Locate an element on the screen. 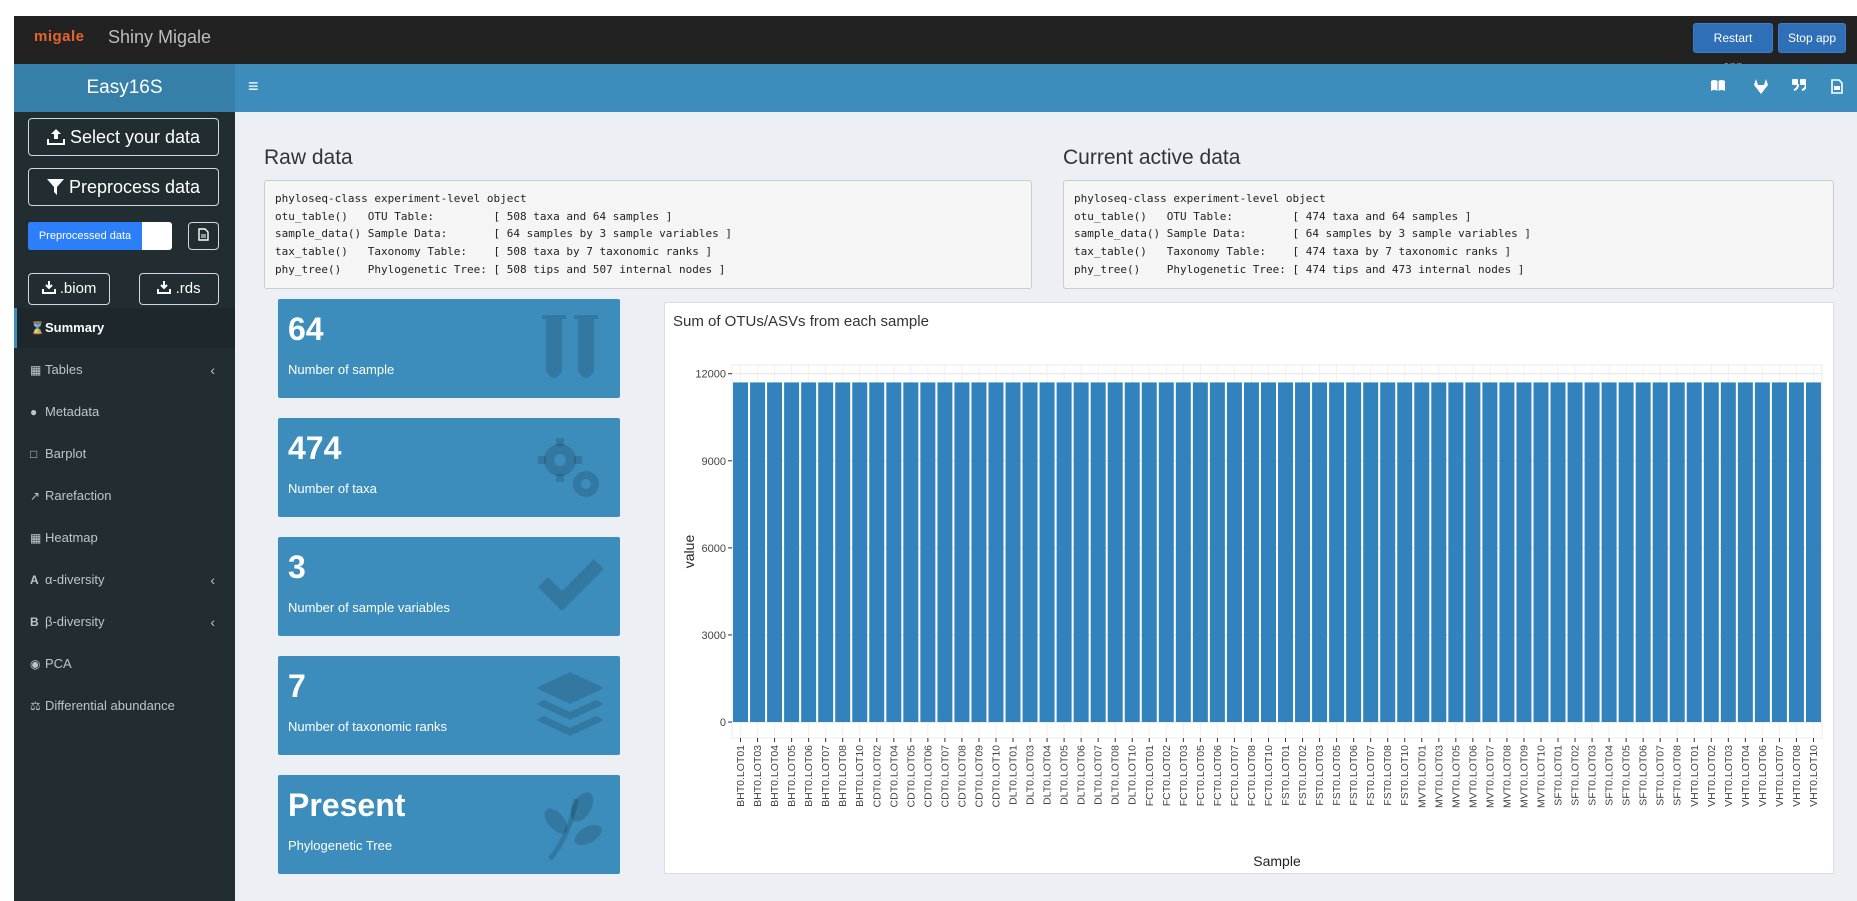 The height and width of the screenshot is (901, 1857). sidebar-toggle-icon: ≡ is located at coordinates (253, 86).